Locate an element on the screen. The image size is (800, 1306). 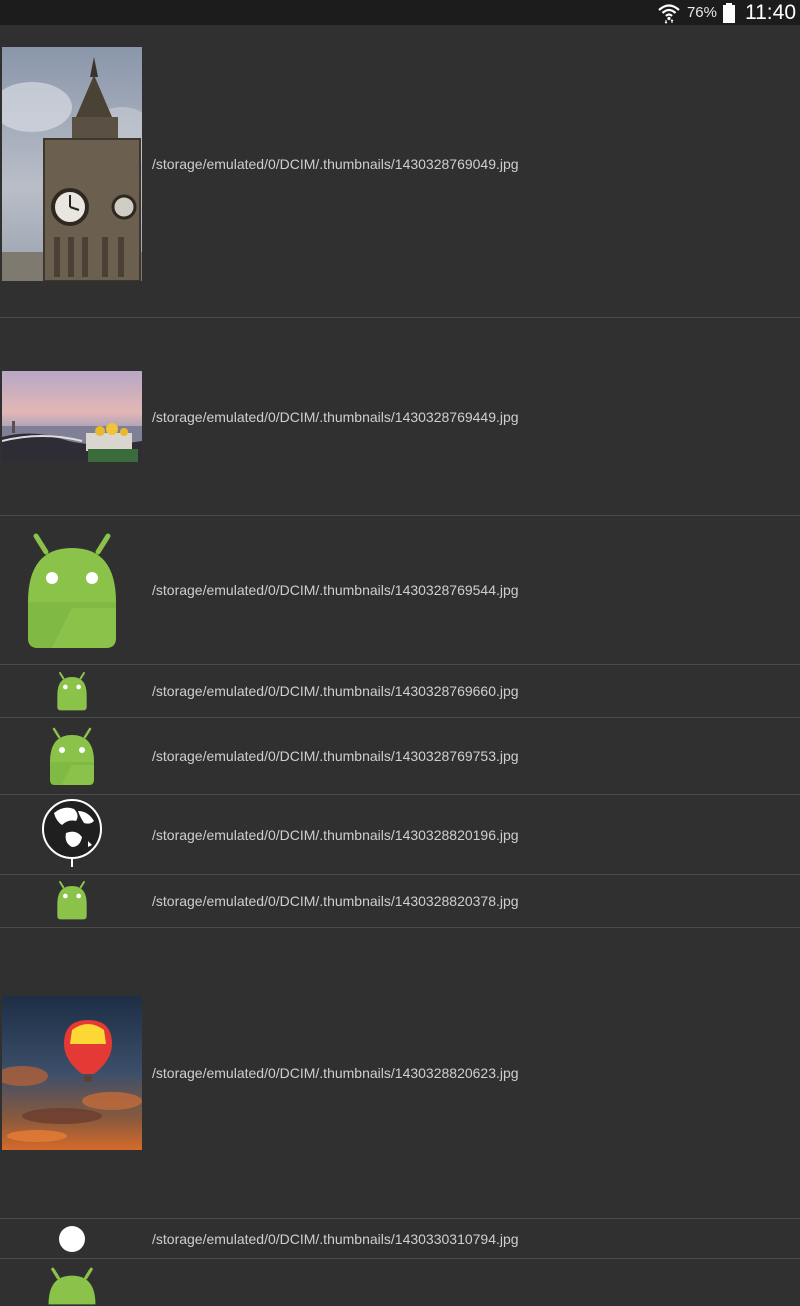
big-ben-clock-tower-photo is located at coordinates (72, 164).